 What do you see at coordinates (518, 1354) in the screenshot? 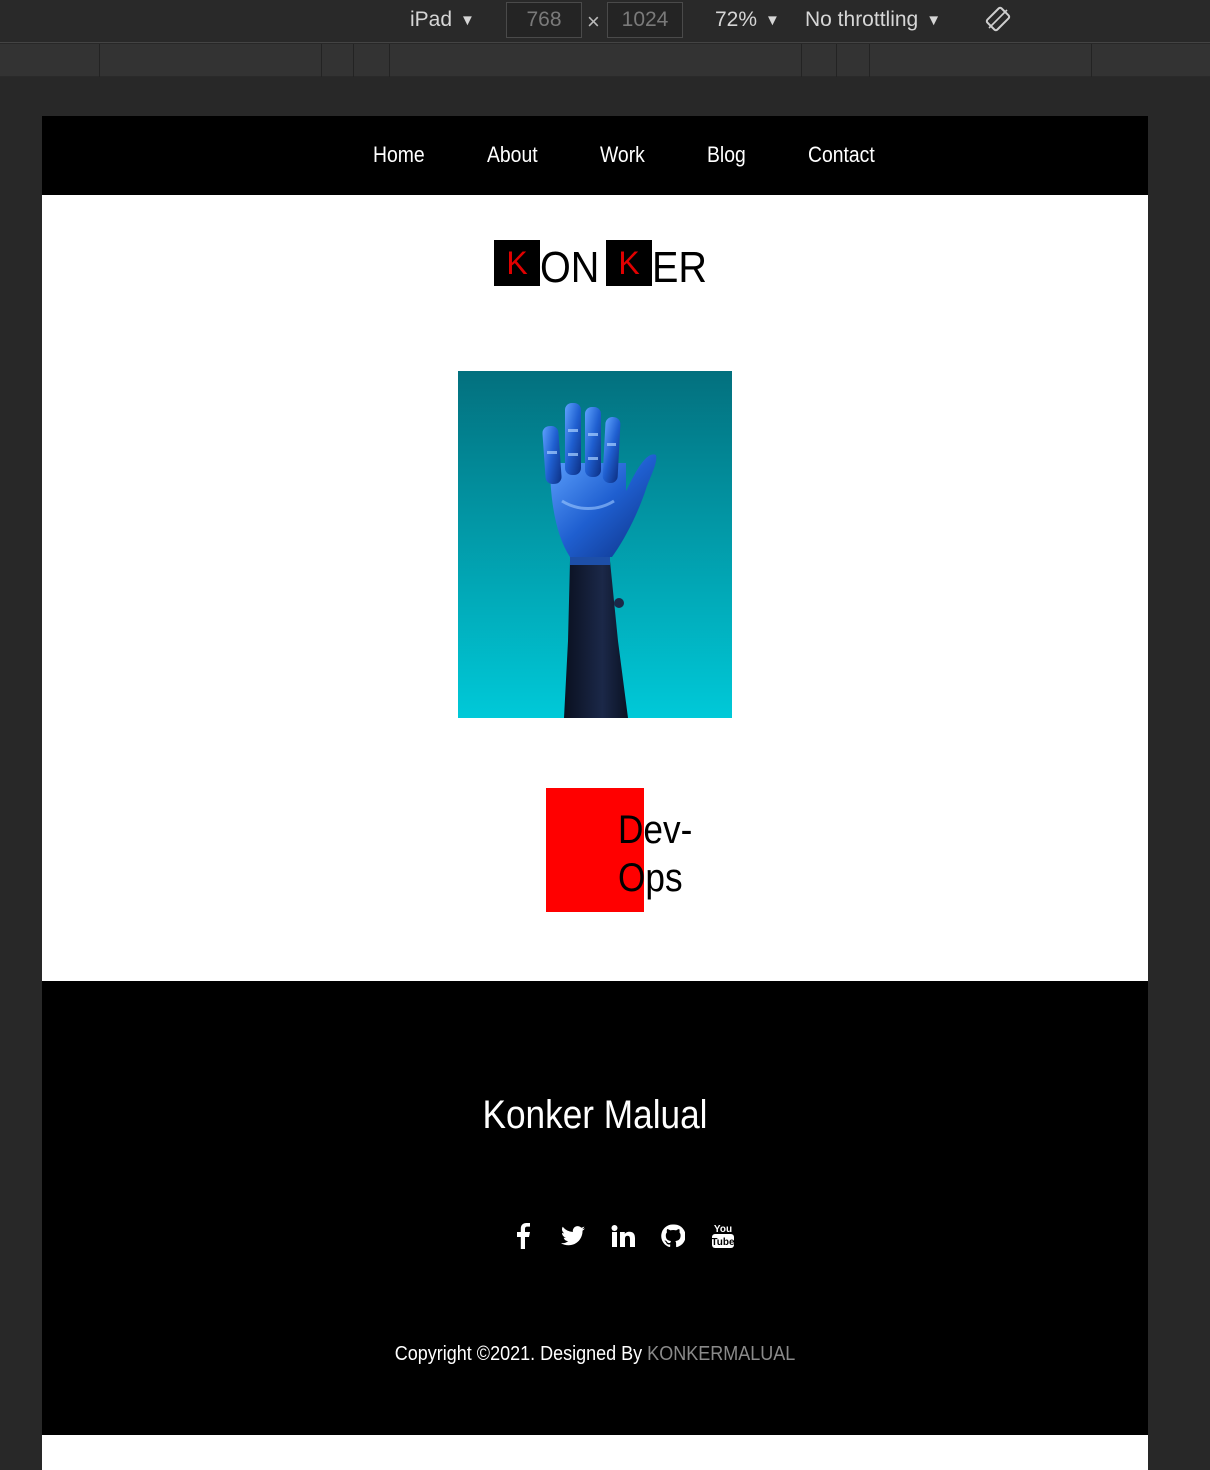
I see `copyright-label: Copyright ©2021. Designed By` at bounding box center [518, 1354].